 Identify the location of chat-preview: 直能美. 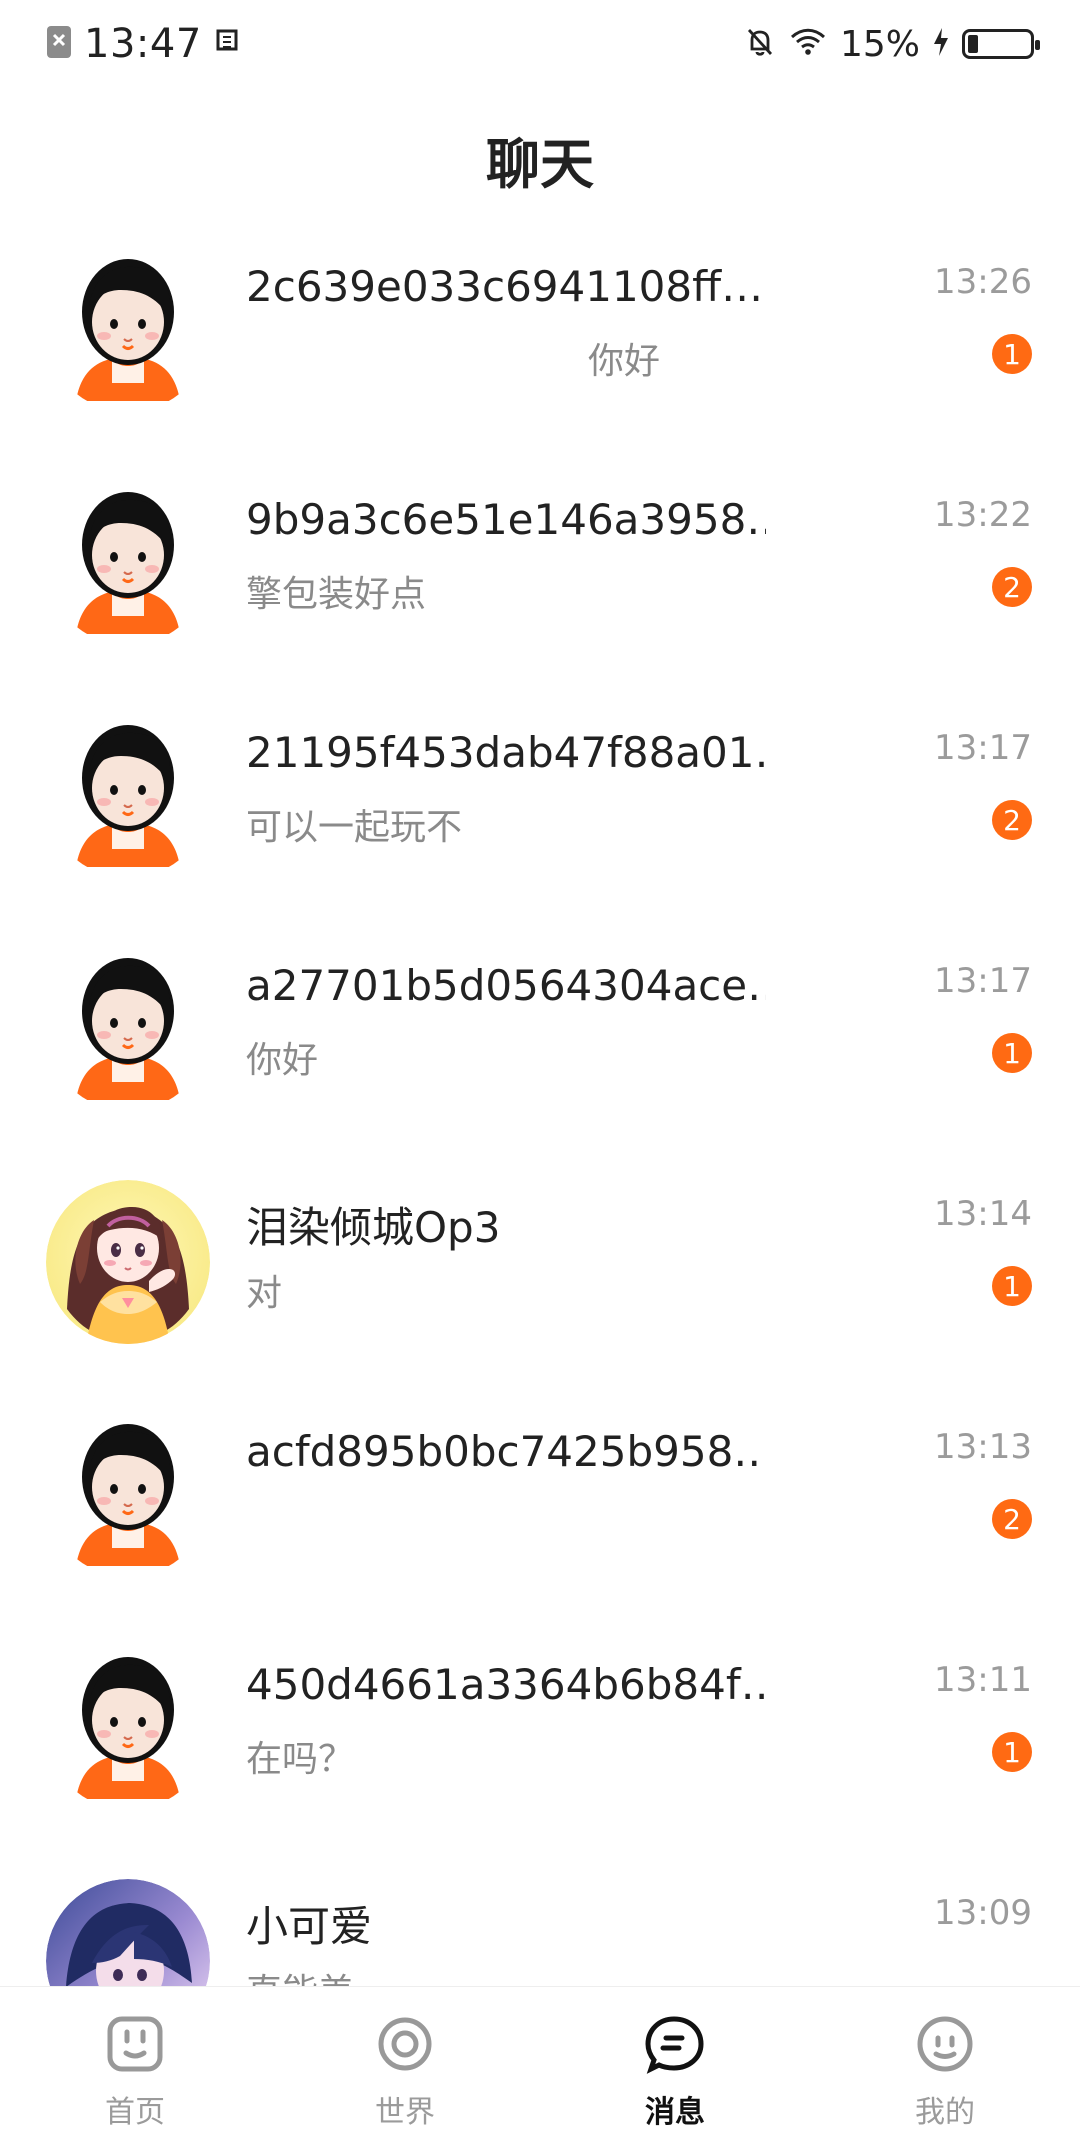
(506, 1974).